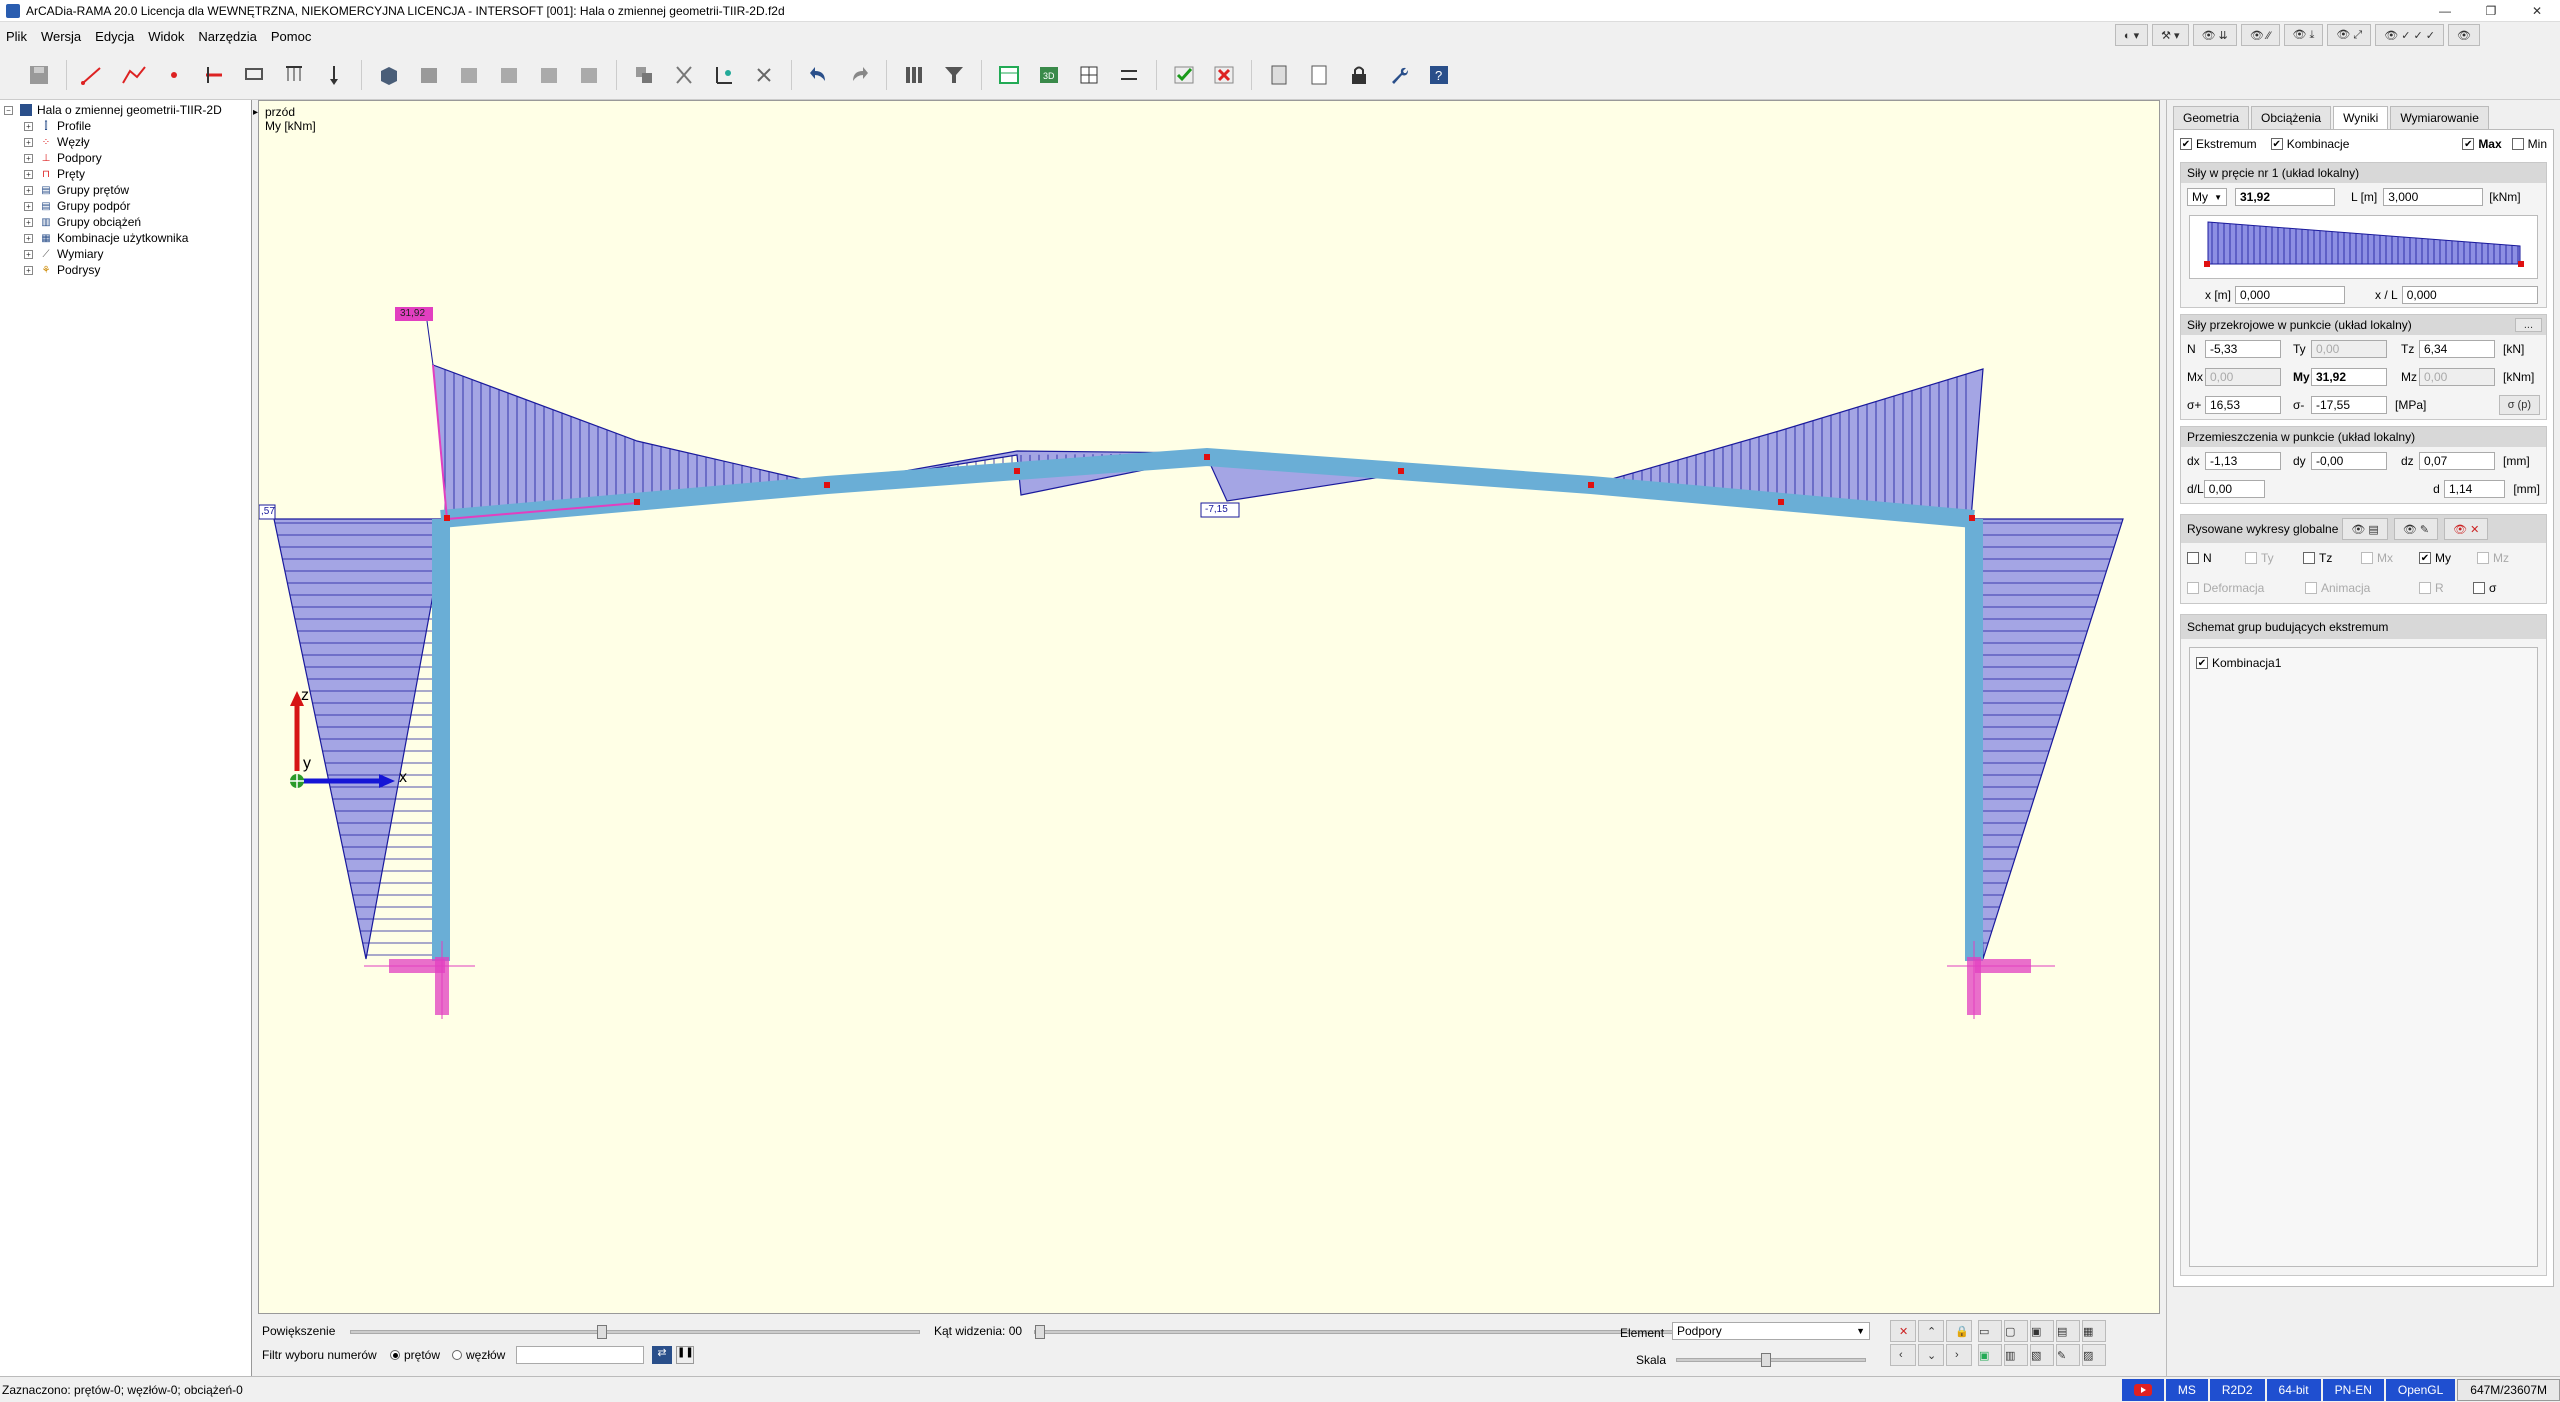 This screenshot has height=1402, width=2560. I want to click on tab-design: Wymiarowanie, so click(2439, 117).